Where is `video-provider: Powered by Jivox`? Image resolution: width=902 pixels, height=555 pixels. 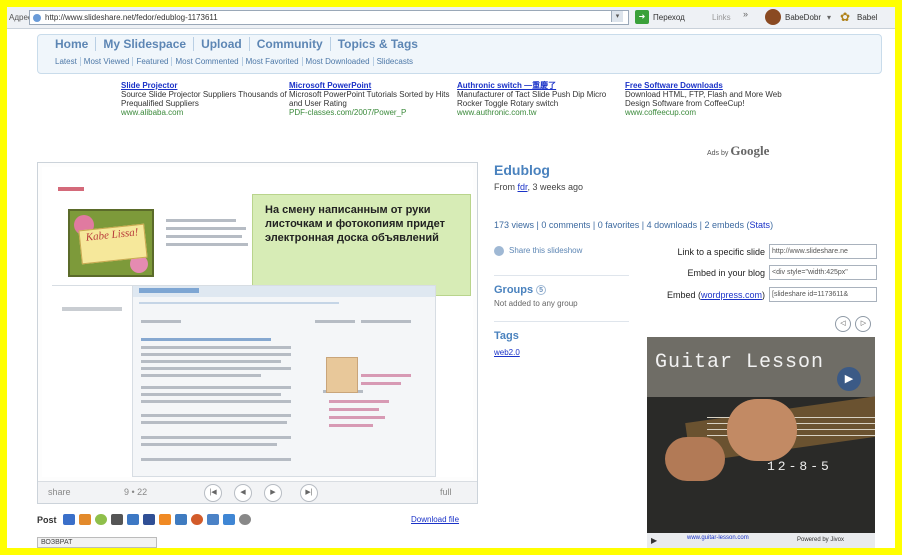 video-provider: Powered by Jivox is located at coordinates (821, 540).